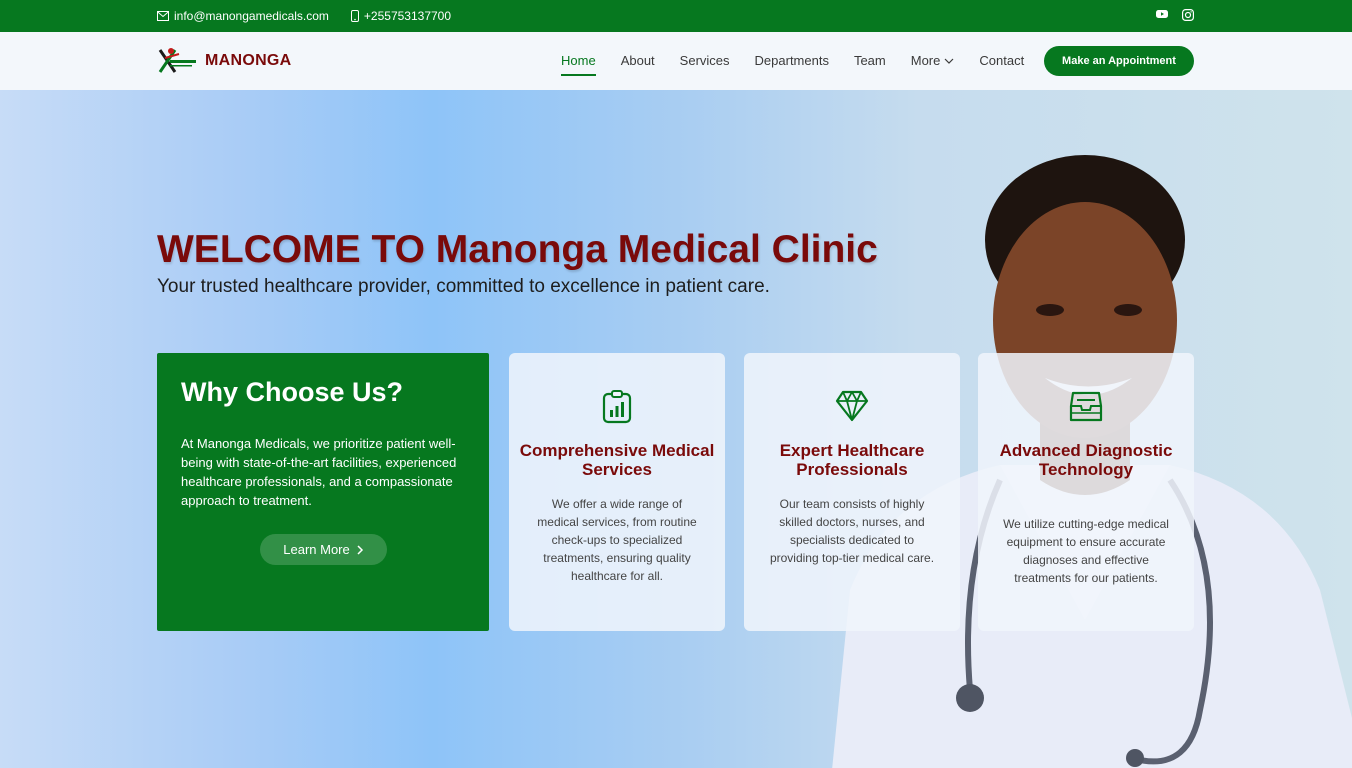 This screenshot has width=1352, height=768. What do you see at coordinates (163, 16) in the screenshot?
I see `envelope-icon` at bounding box center [163, 16].